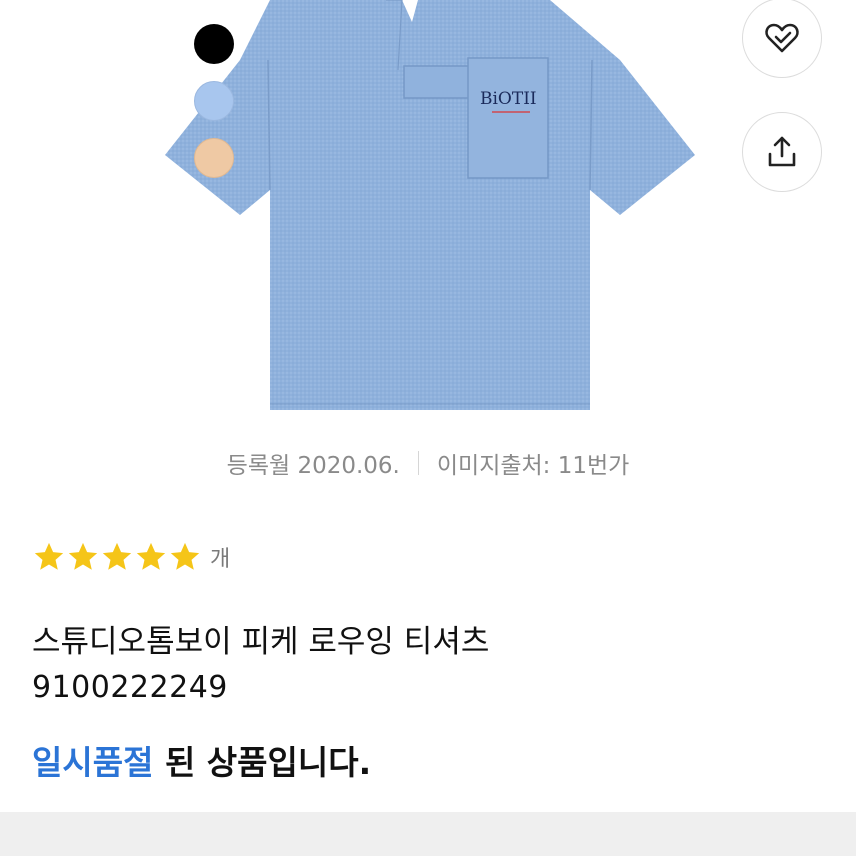 The height and width of the screenshot is (856, 856). I want to click on share-button, so click(782, 152).